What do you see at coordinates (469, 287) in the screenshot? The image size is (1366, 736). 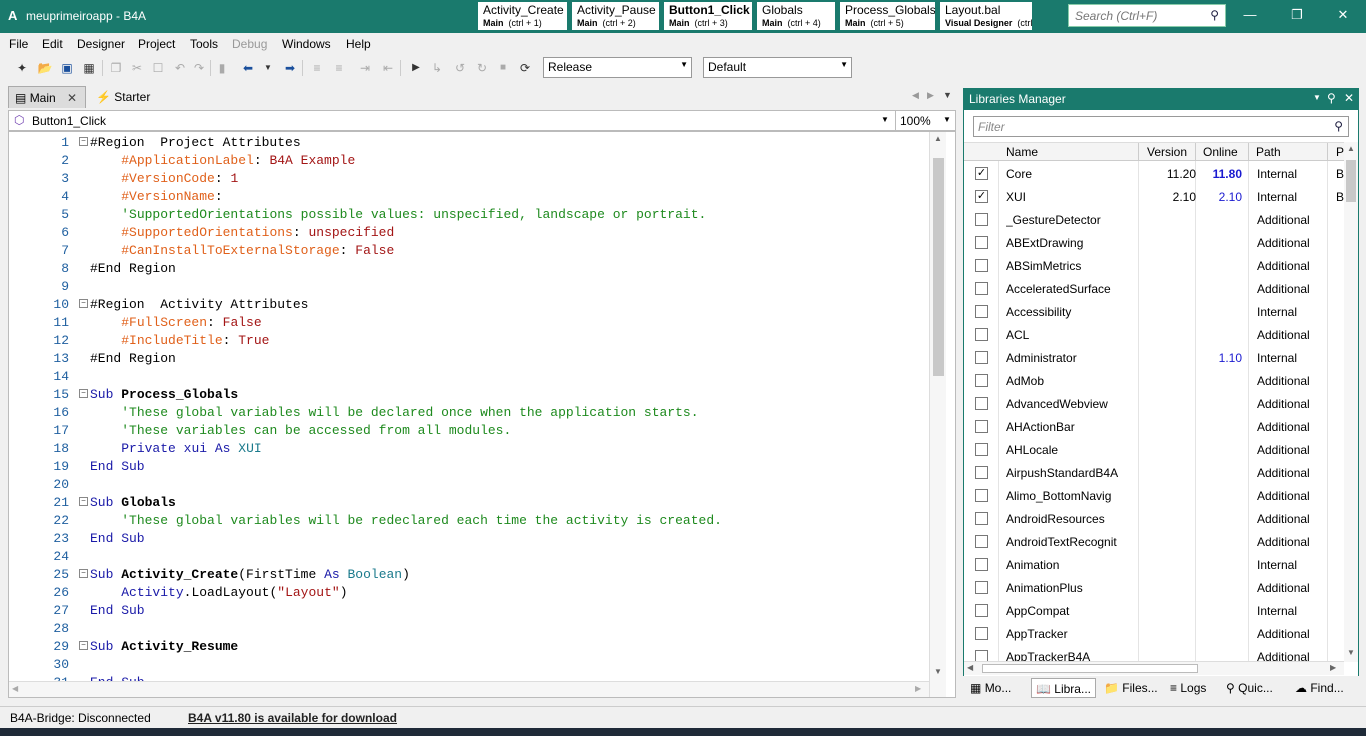 I see `code-line: 9` at bounding box center [469, 287].